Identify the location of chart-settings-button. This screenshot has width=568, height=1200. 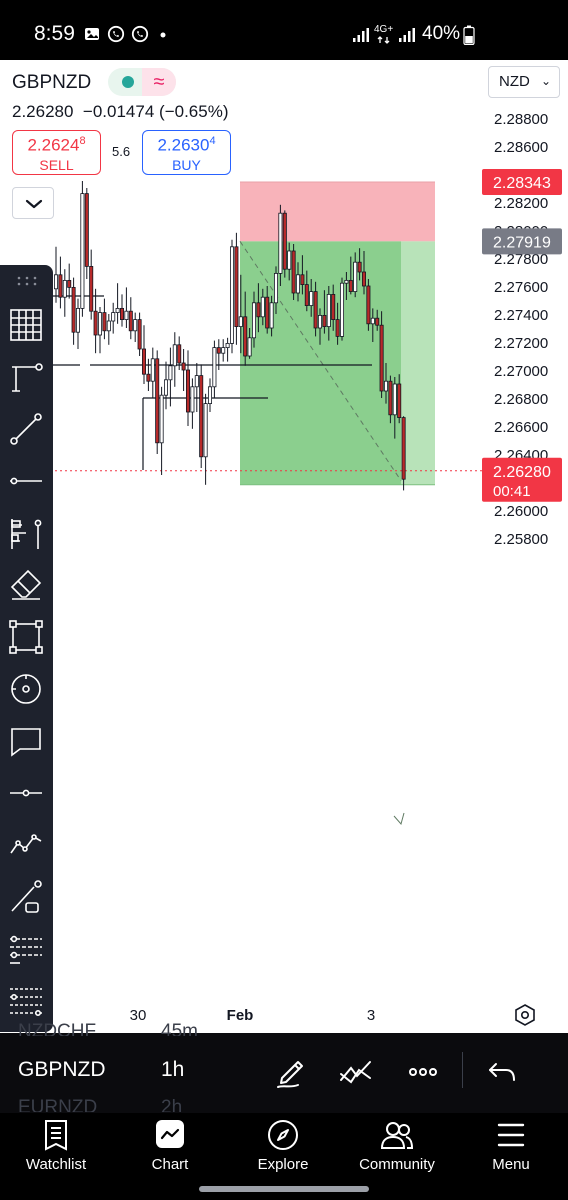
(525, 1015).